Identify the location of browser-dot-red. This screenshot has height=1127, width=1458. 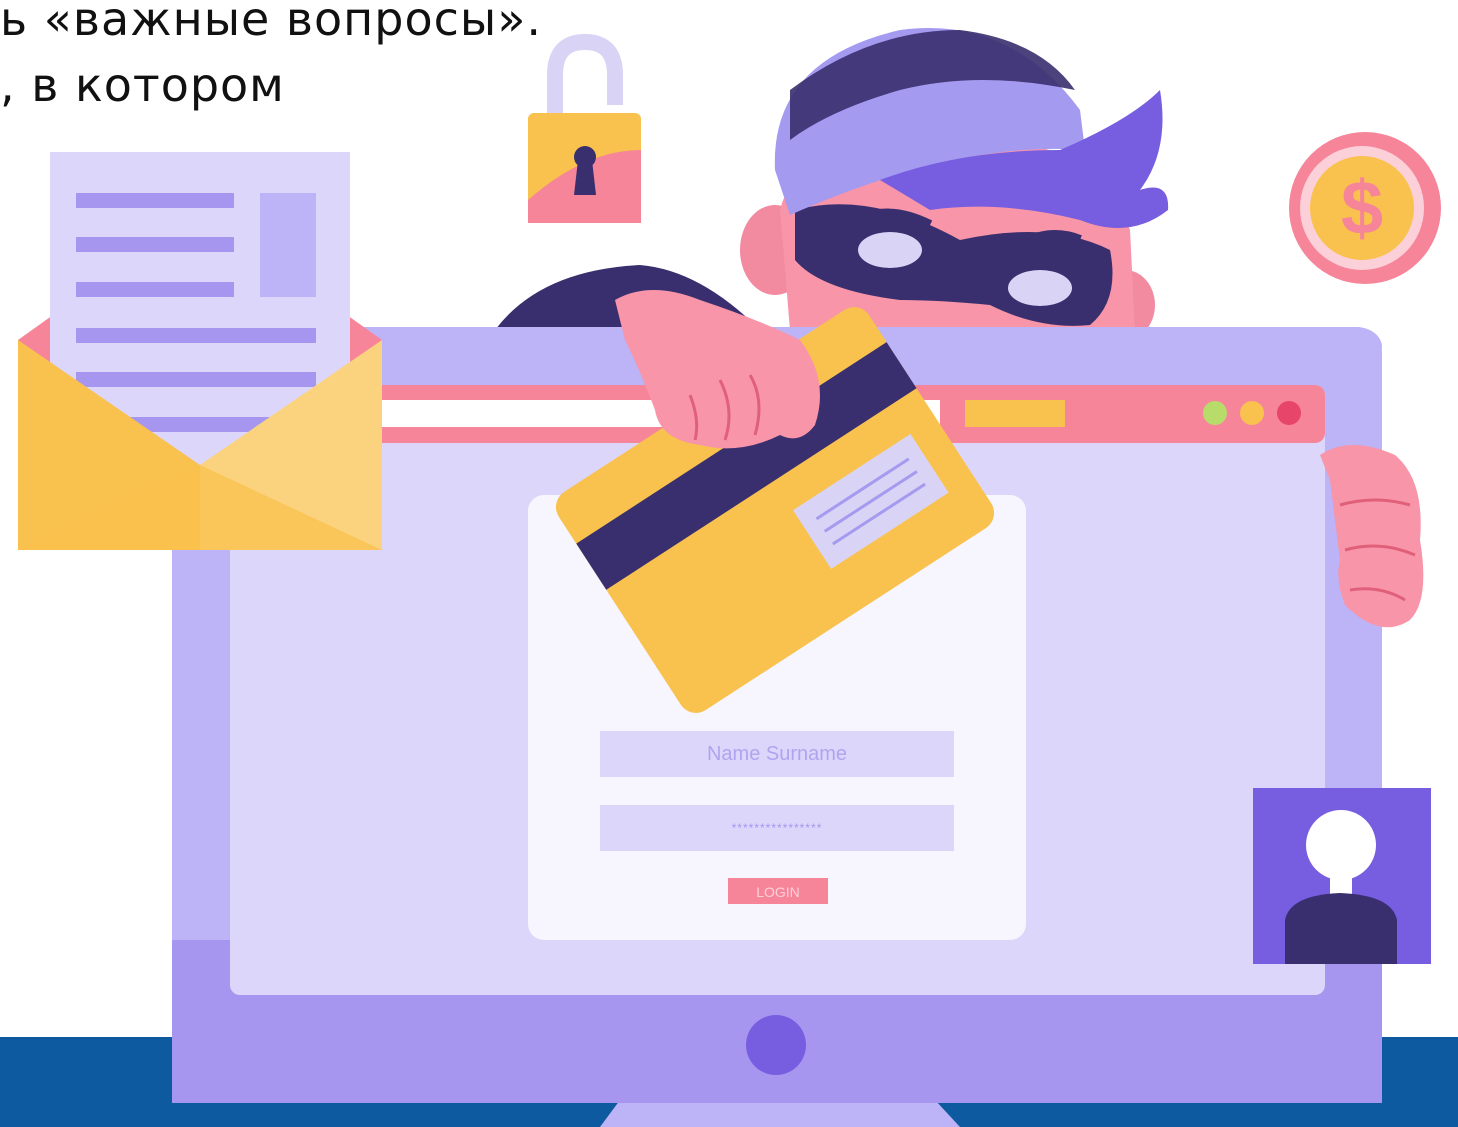
(1289, 413).